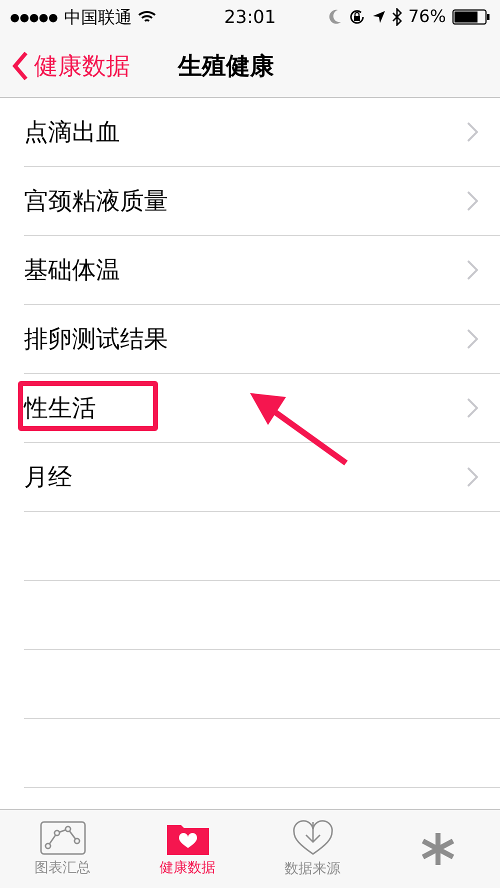 The height and width of the screenshot is (888, 500). What do you see at coordinates (427, 17) in the screenshot?
I see `battery-percentage: 76%` at bounding box center [427, 17].